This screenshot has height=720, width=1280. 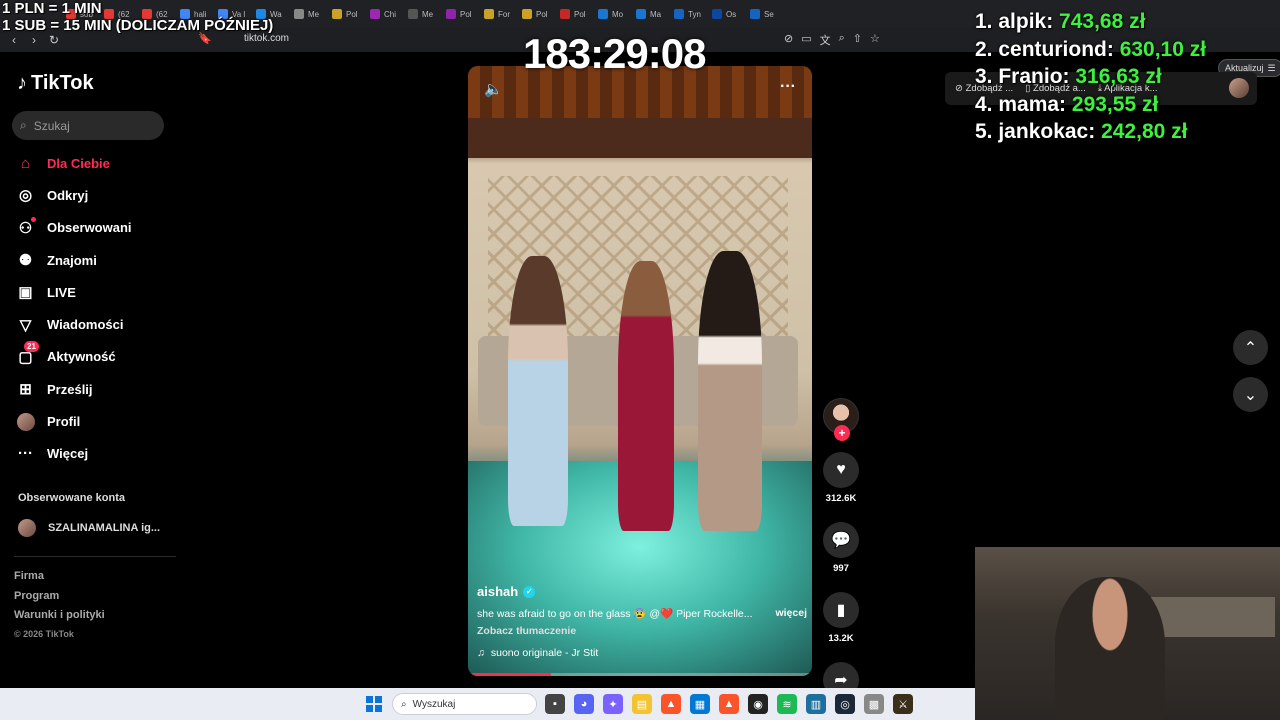 What do you see at coordinates (686, 14) in the screenshot?
I see `browser-tab: Tyn` at bounding box center [686, 14].